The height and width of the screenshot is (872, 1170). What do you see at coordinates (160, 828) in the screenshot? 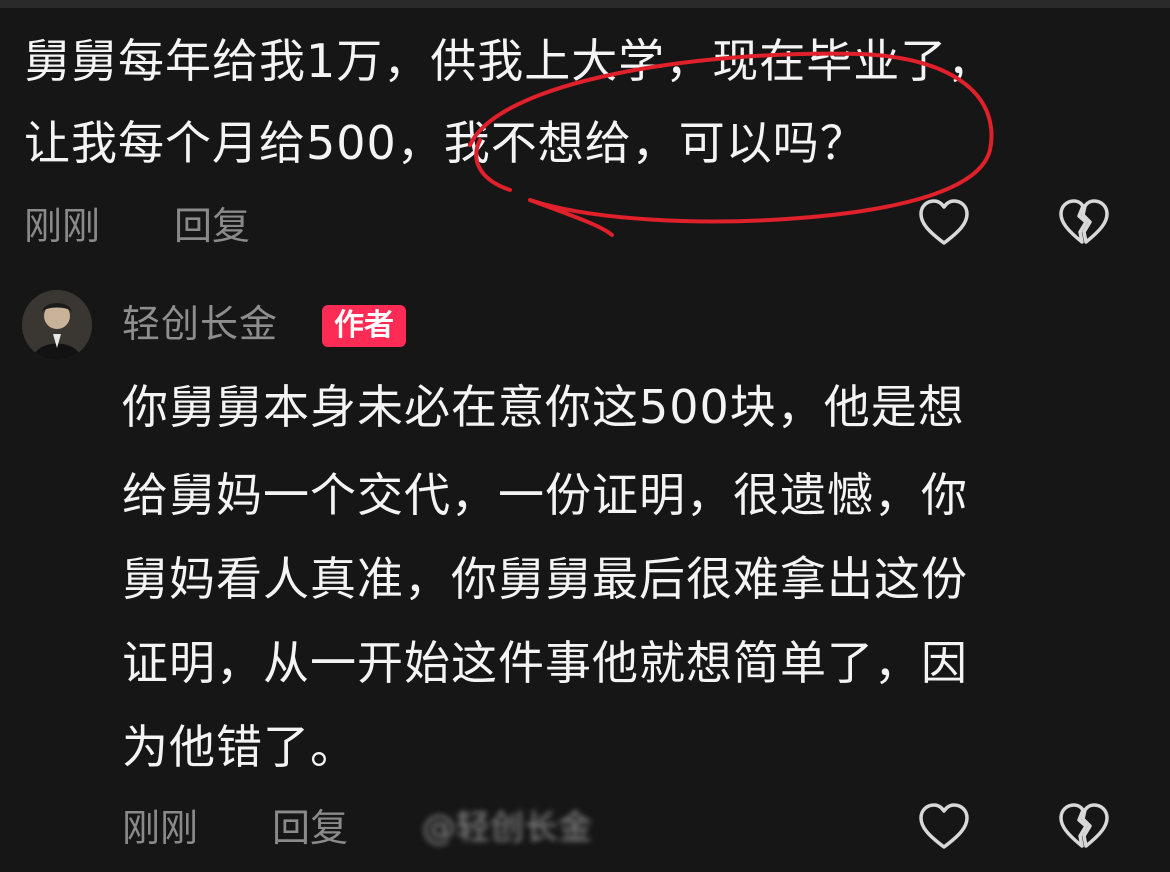
I see `reply-timestamp: 刚刚` at bounding box center [160, 828].